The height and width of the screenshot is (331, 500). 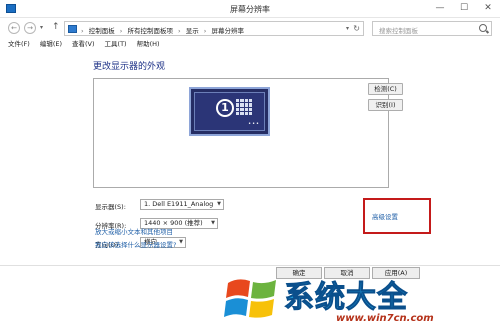 What do you see at coordinates (19, 44) in the screenshot?
I see `menu-file: 文件(F)` at bounding box center [19, 44].